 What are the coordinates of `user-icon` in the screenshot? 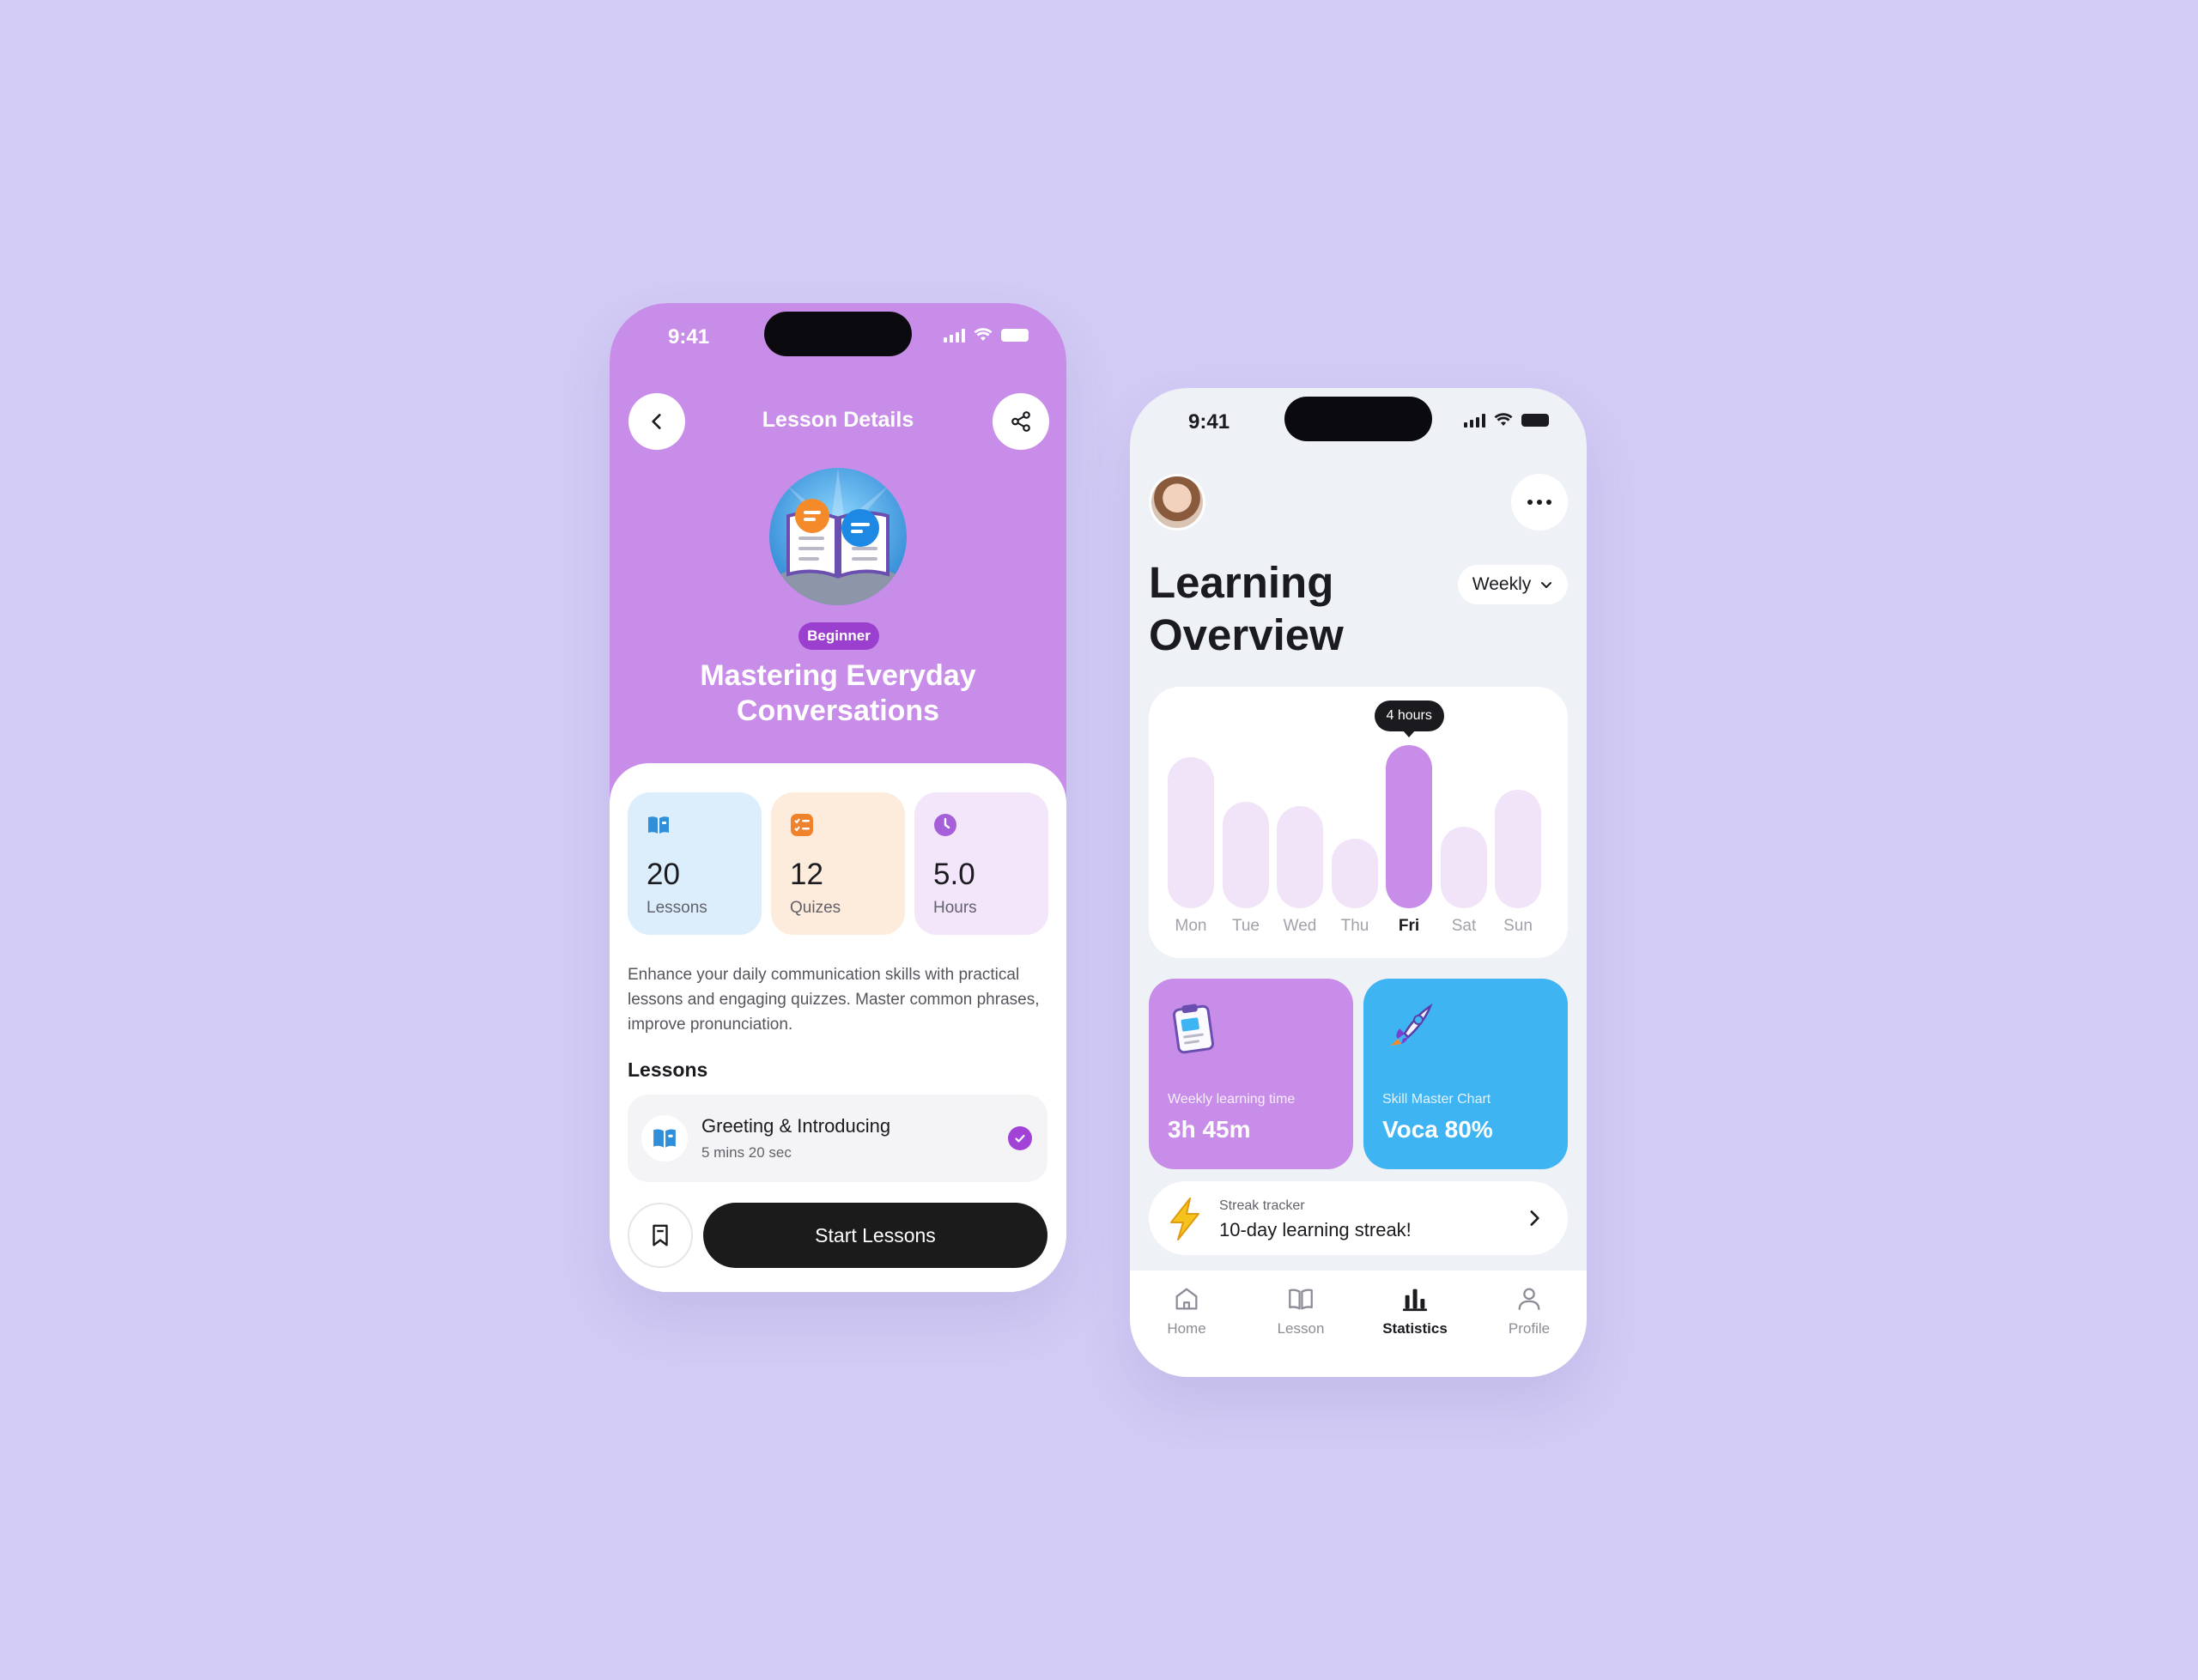 It's located at (1529, 1299).